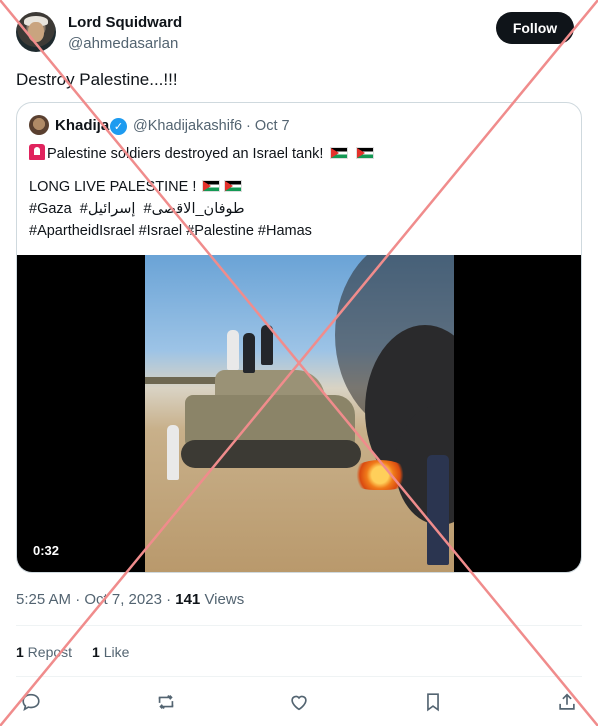 The height and width of the screenshot is (726, 598). I want to click on action-bar, so click(299, 702).